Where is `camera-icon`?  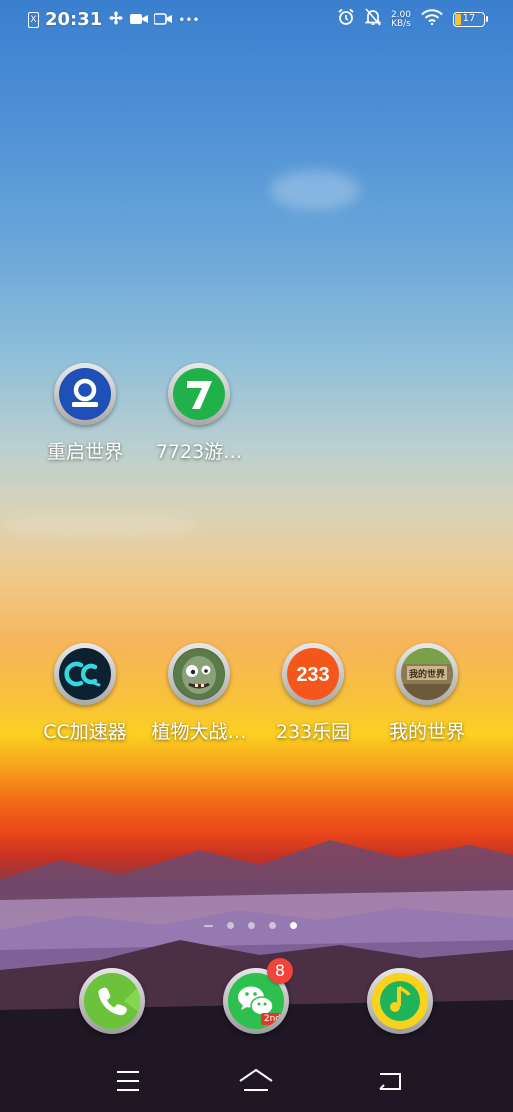 camera-icon is located at coordinates (139, 20).